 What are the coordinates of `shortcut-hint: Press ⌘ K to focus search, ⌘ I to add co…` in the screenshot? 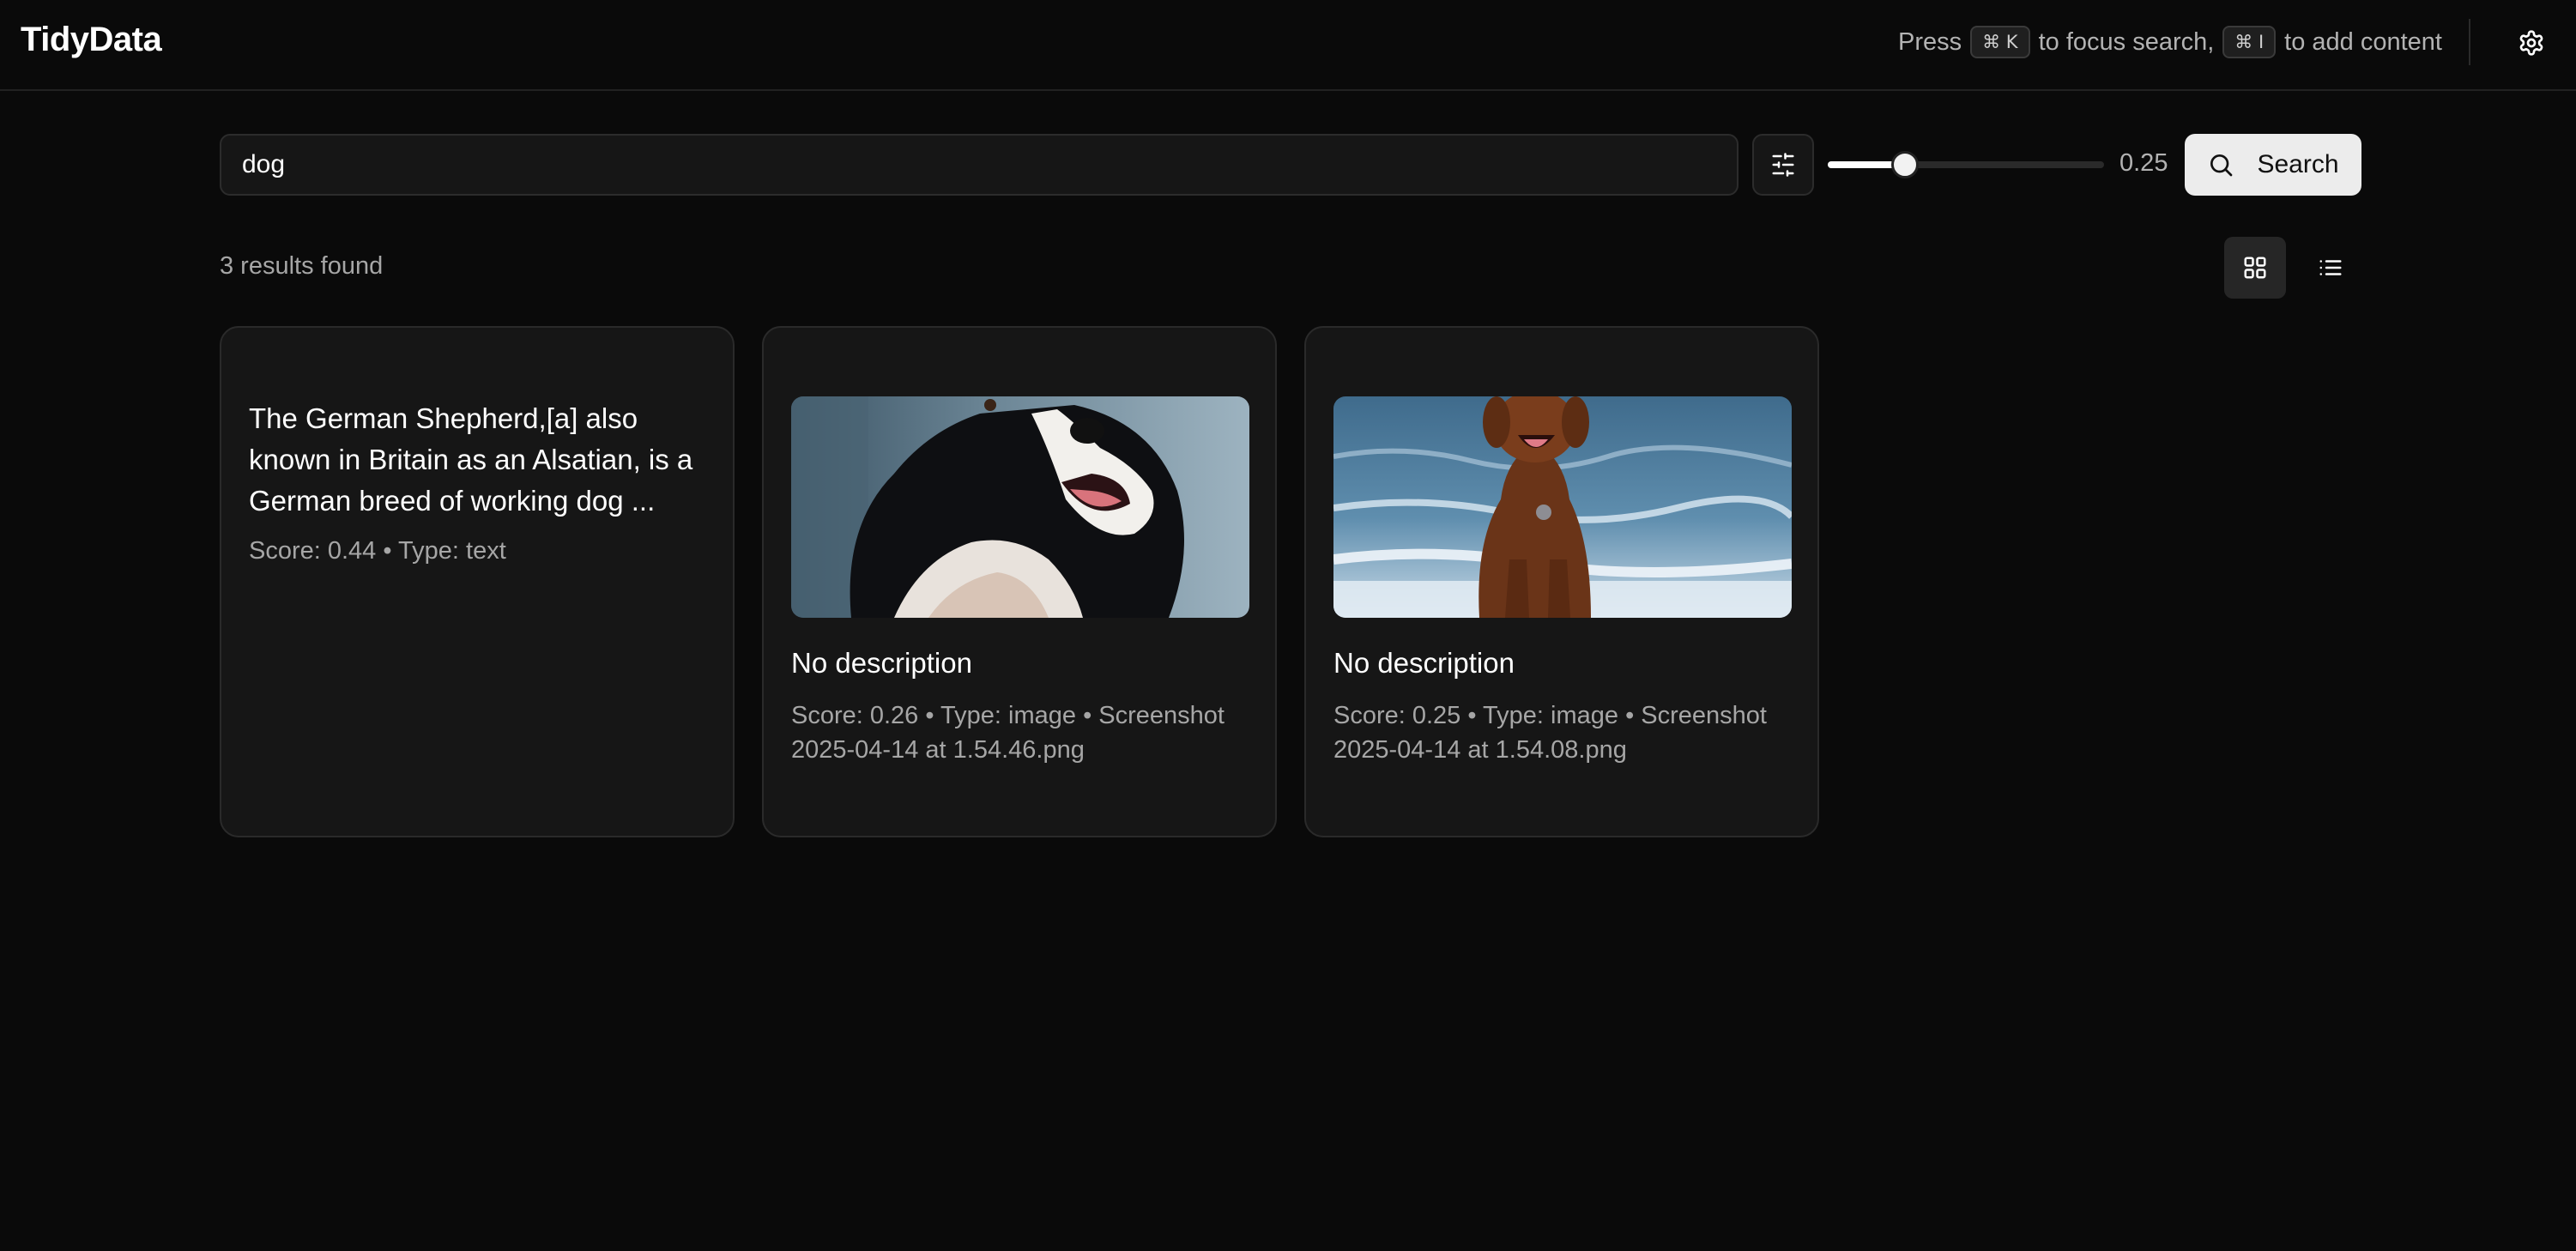 It's located at (2170, 42).